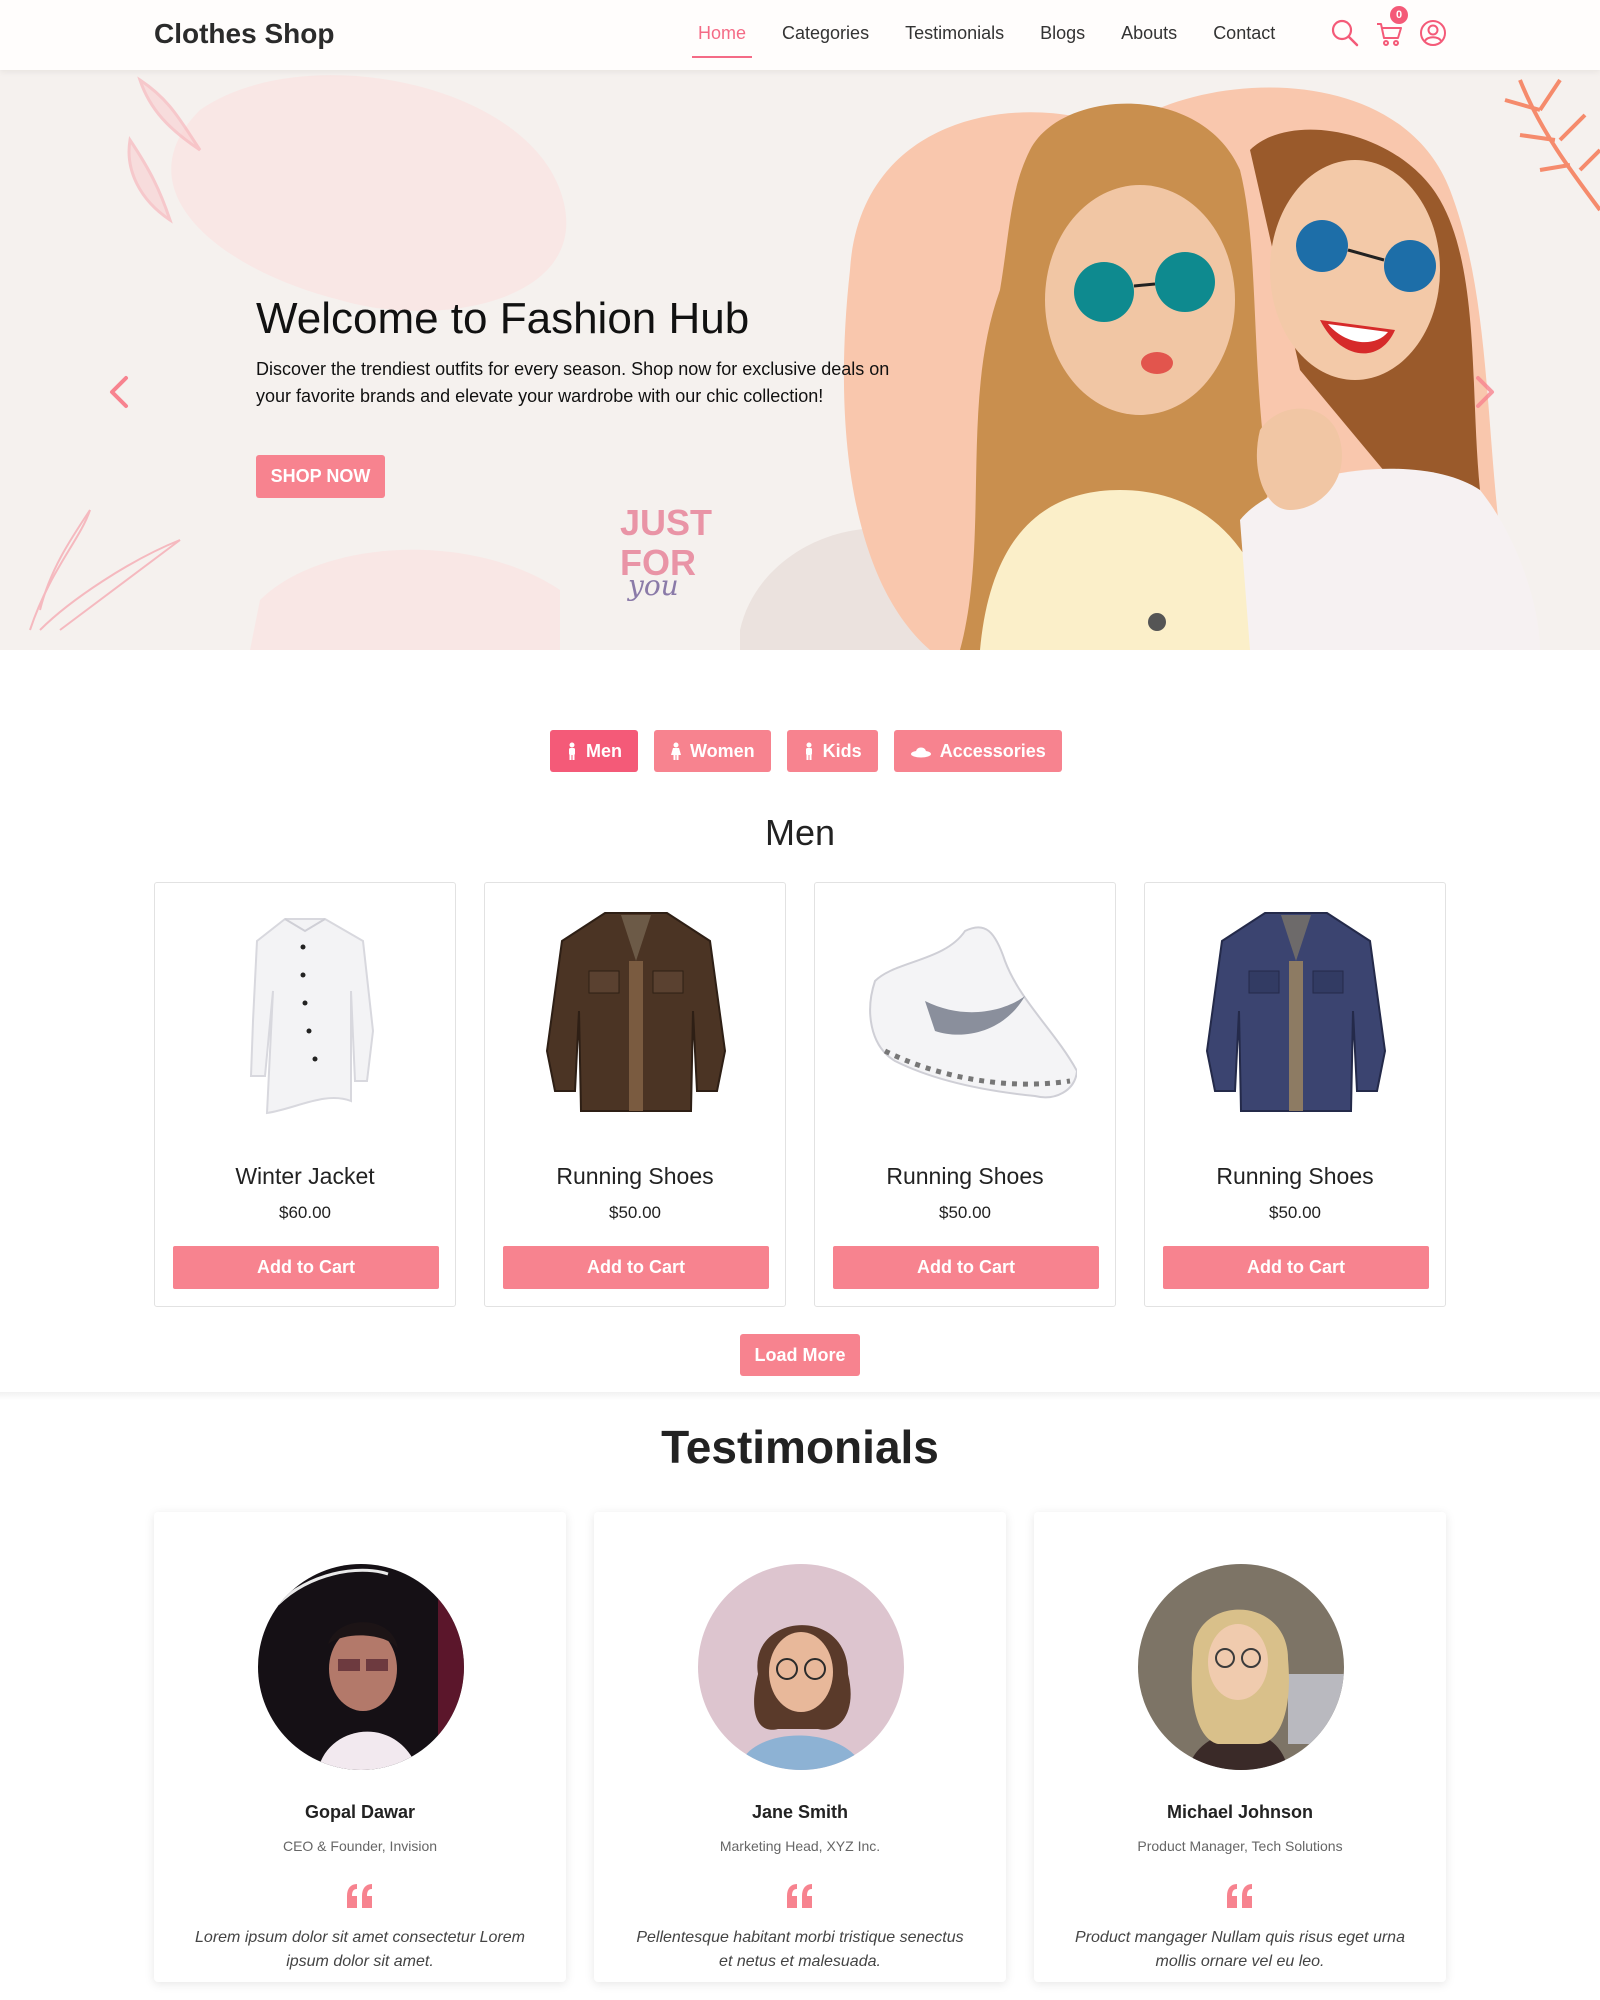  What do you see at coordinates (800, 1846) in the screenshot?
I see `testimonial-role: Marketing Head, XYZ Inc.` at bounding box center [800, 1846].